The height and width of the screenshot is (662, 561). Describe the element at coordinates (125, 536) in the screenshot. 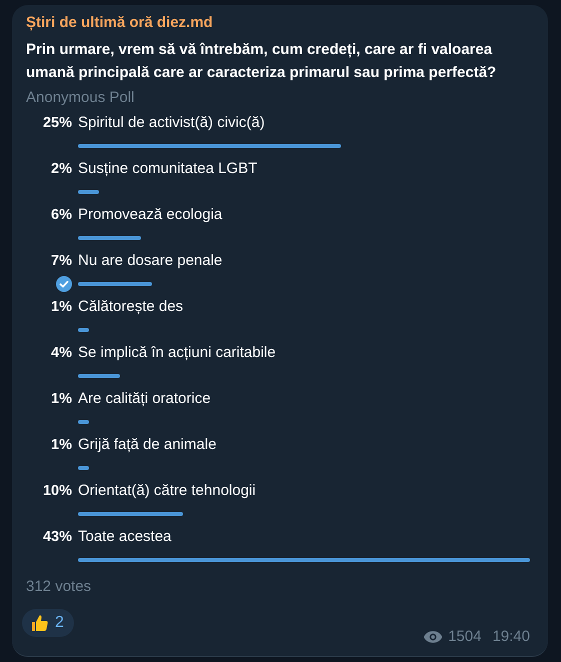

I see `option-label: Toate acestea` at that location.